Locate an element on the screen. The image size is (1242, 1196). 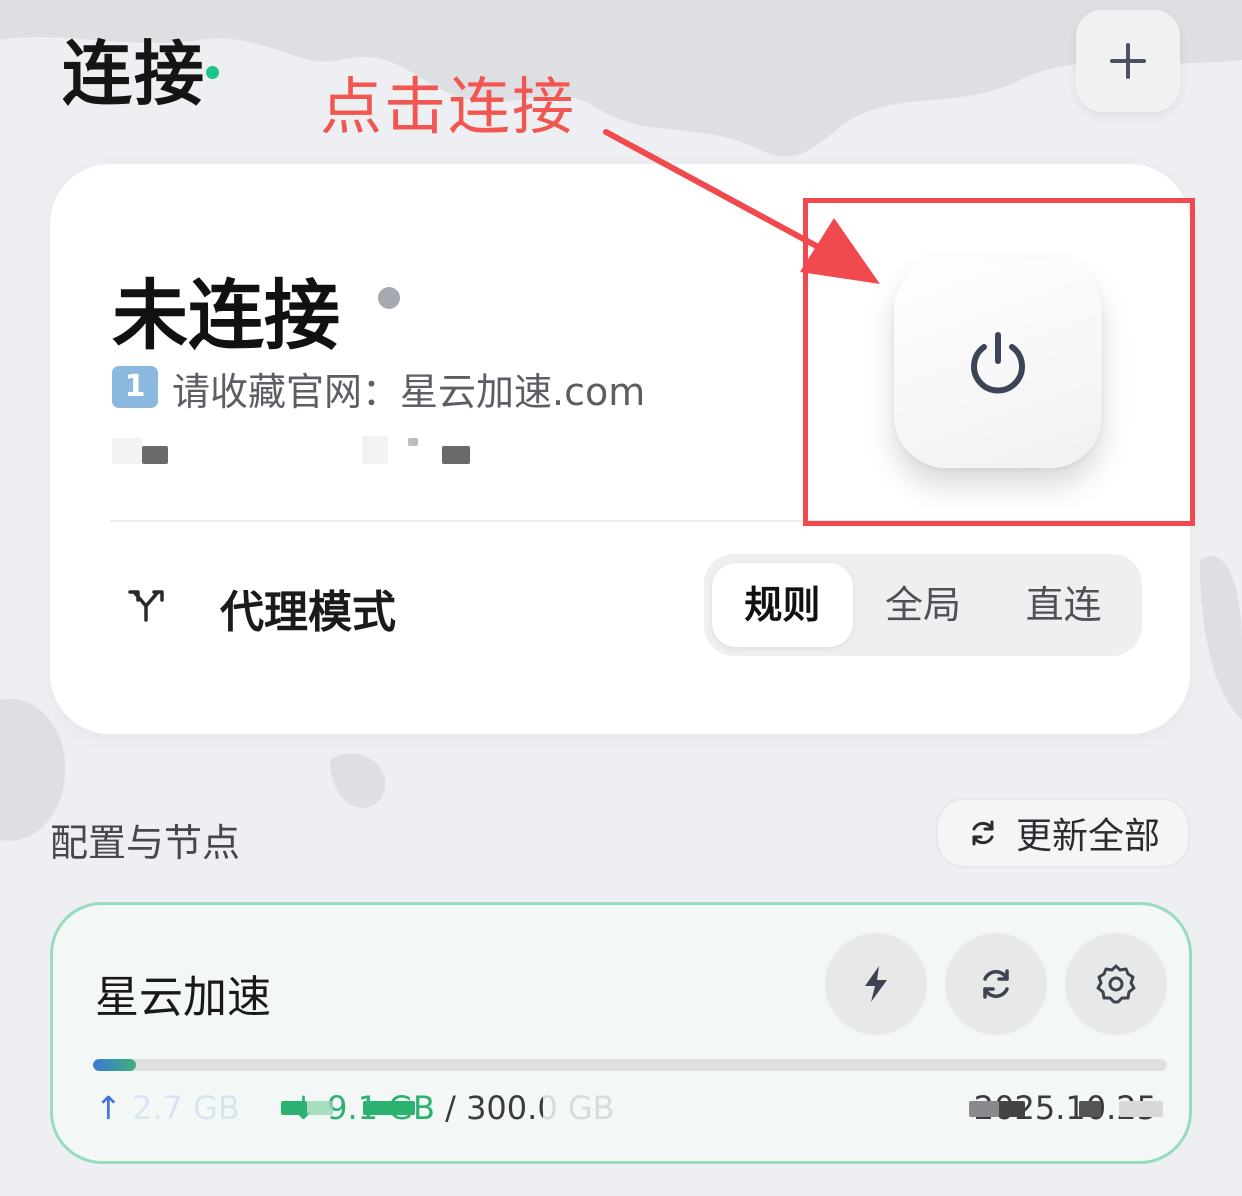
annotation-highlight-box is located at coordinates (999, 362).